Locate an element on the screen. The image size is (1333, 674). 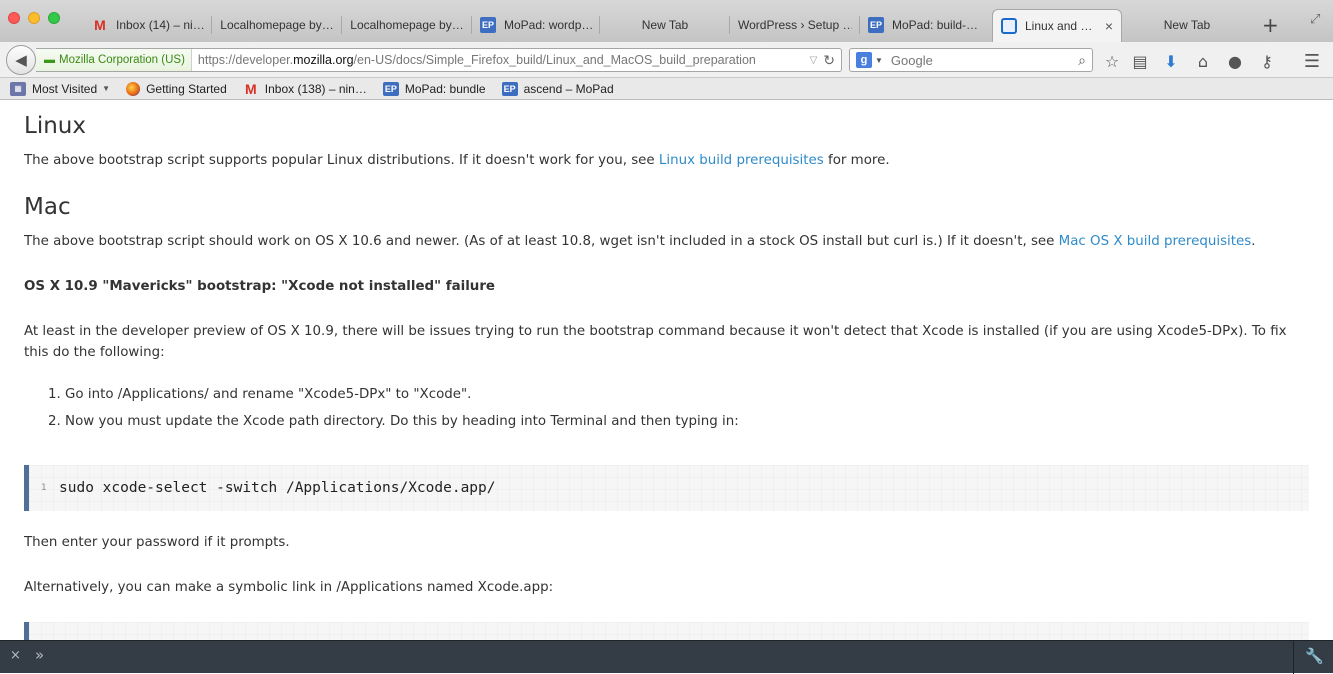
code-block is located at coordinates (666, 631).